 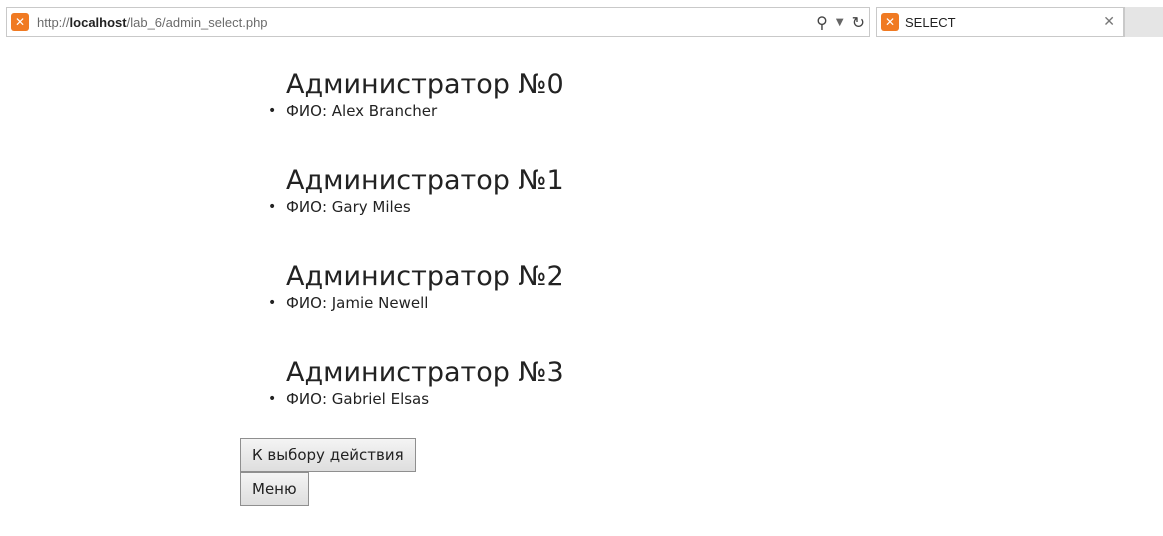 I want to click on address-bar-tools: ⚲ ▼ ↻, so click(x=840, y=22).